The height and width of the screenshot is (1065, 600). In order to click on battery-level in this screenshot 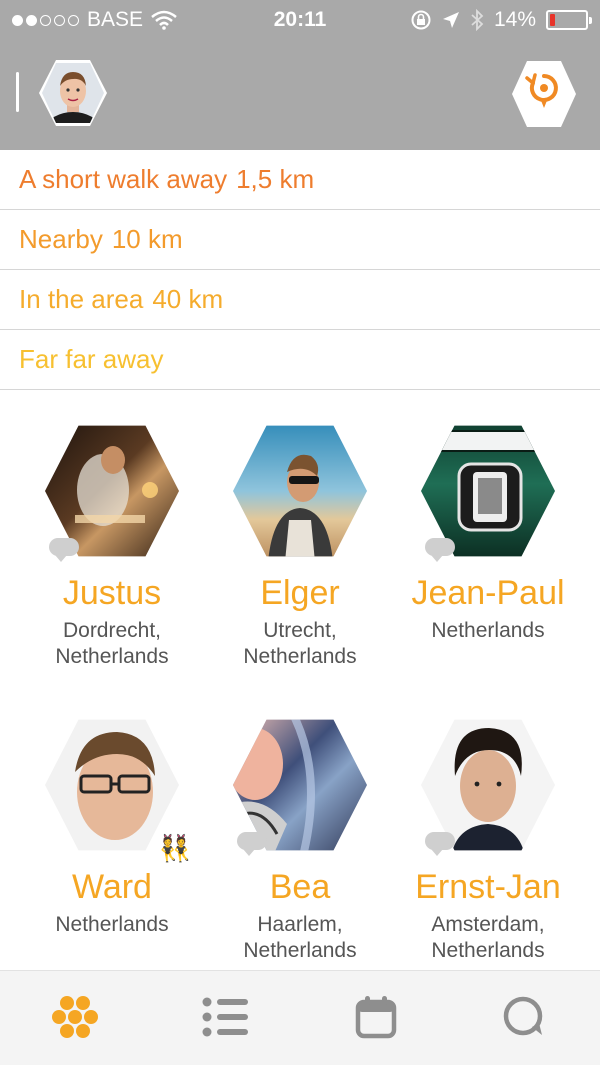, I will do `click(552, 20)`.